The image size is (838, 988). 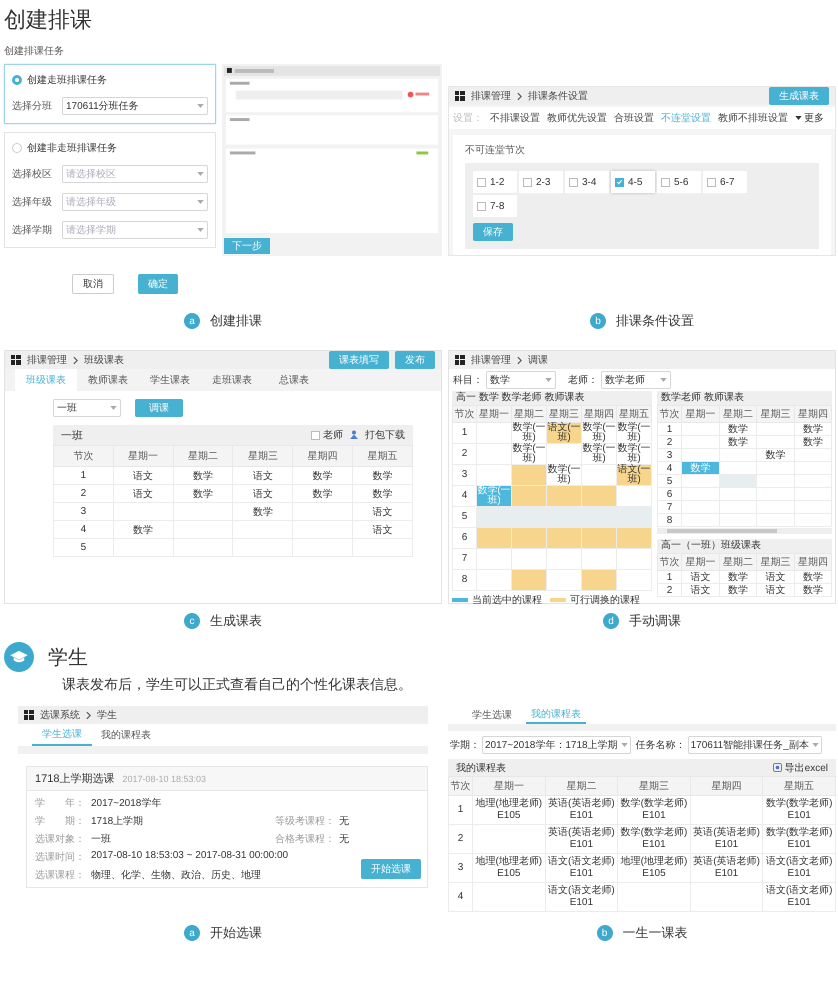 I want to click on tab: 学生课表, so click(x=170, y=380).